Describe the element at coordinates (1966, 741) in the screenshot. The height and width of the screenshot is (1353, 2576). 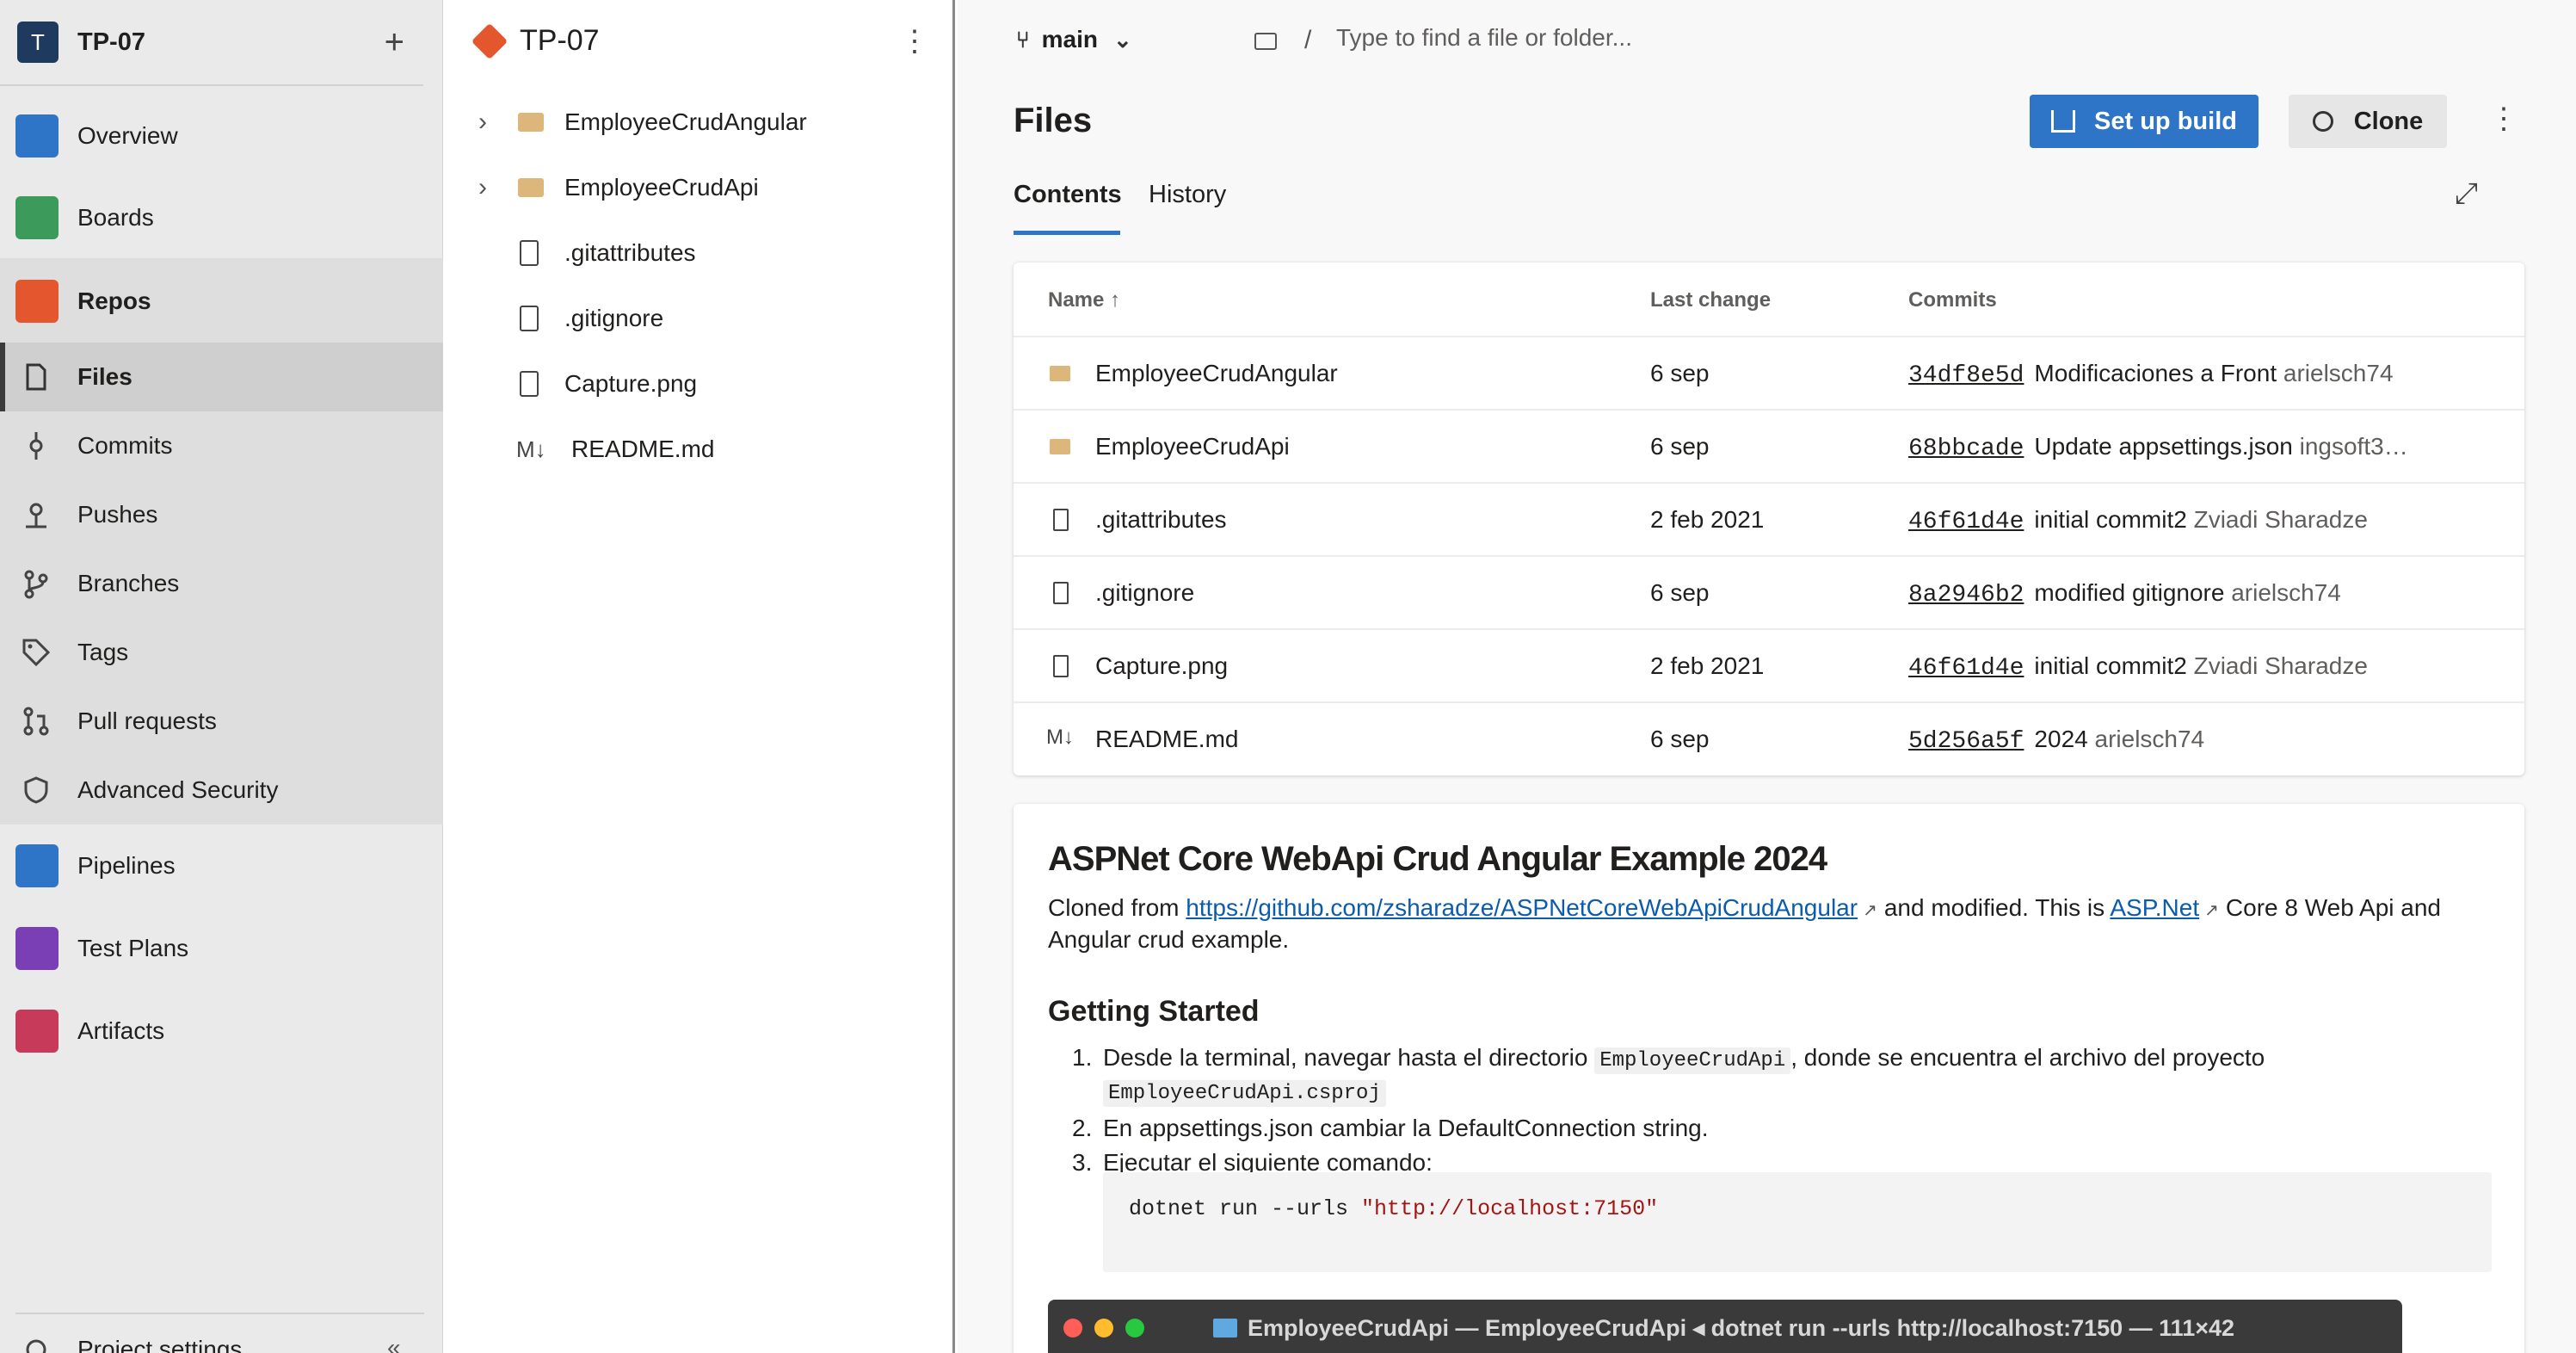
I see `commit-link: 5d256a5f` at that location.